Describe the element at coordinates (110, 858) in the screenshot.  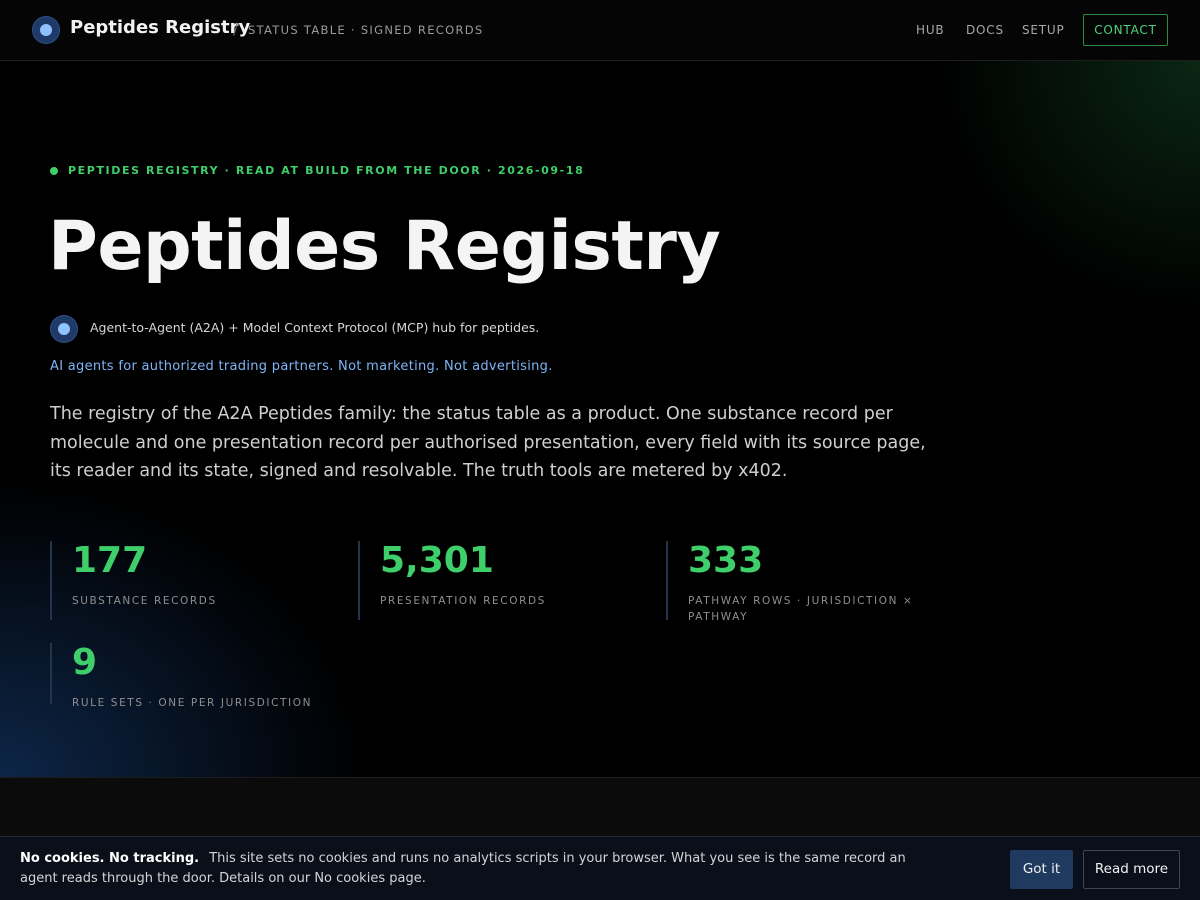
I see `cookie-notice-heading: No cookies. No tracking.` at that location.